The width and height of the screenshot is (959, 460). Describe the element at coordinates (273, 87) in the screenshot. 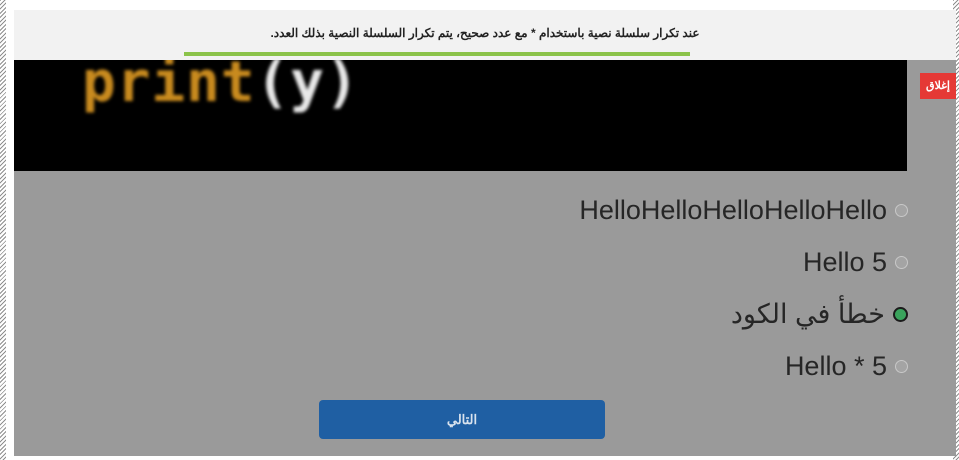

I see `code-open-paren: (` at that location.